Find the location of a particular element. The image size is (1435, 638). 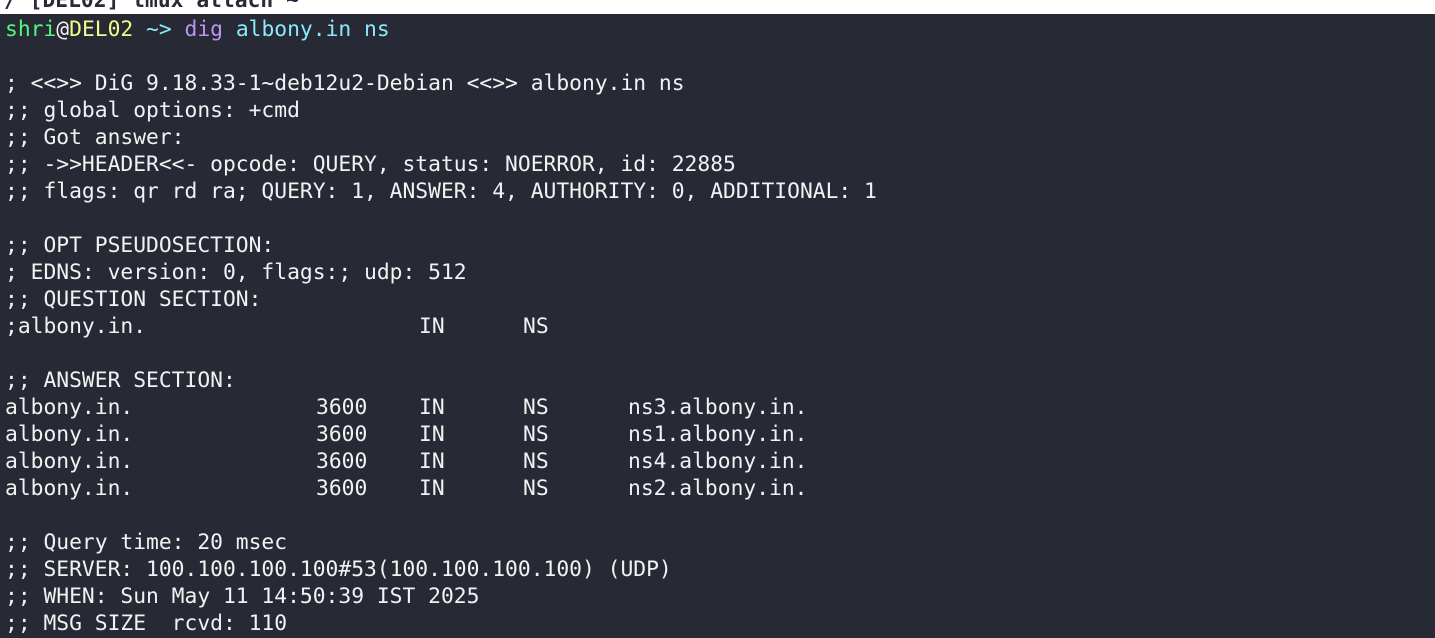

prompt-host: DEL02 is located at coordinates (101, 29).